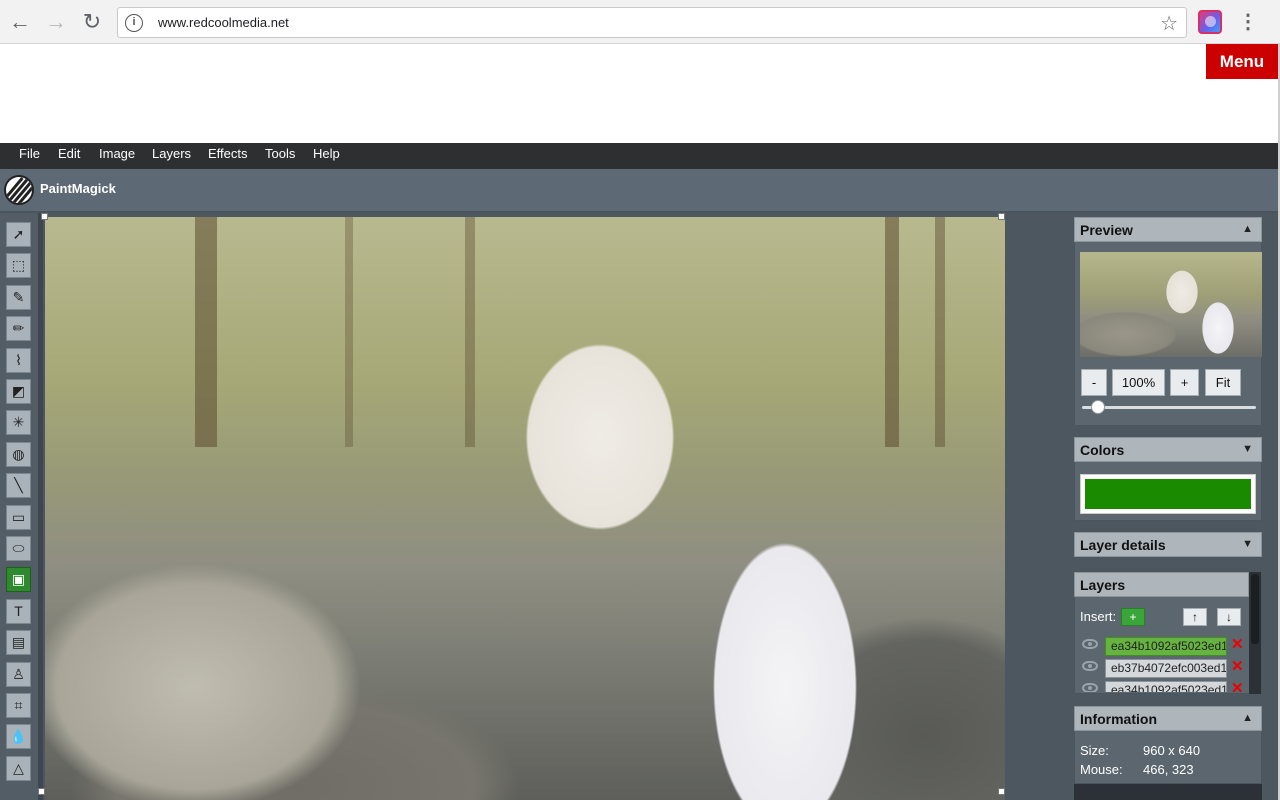 This screenshot has width=1280, height=800. What do you see at coordinates (18, 548) in the screenshot?
I see `shape-icon: ⬭` at bounding box center [18, 548].